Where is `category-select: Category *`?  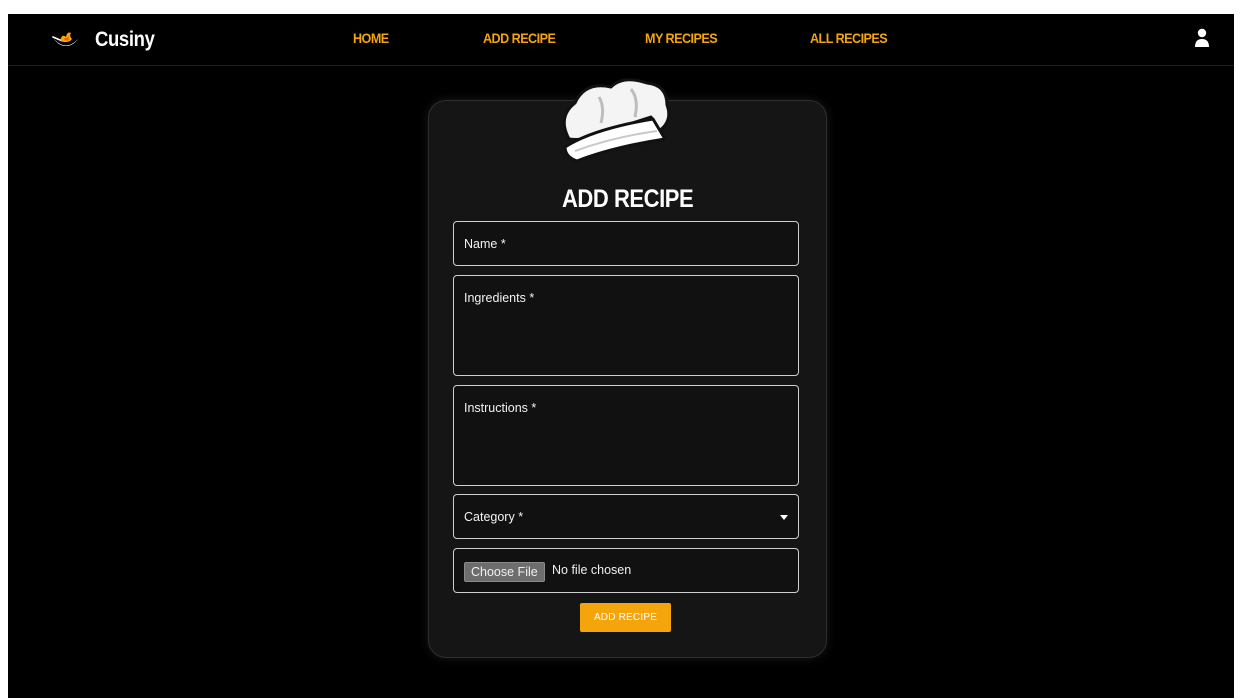 category-select: Category * is located at coordinates (626, 516).